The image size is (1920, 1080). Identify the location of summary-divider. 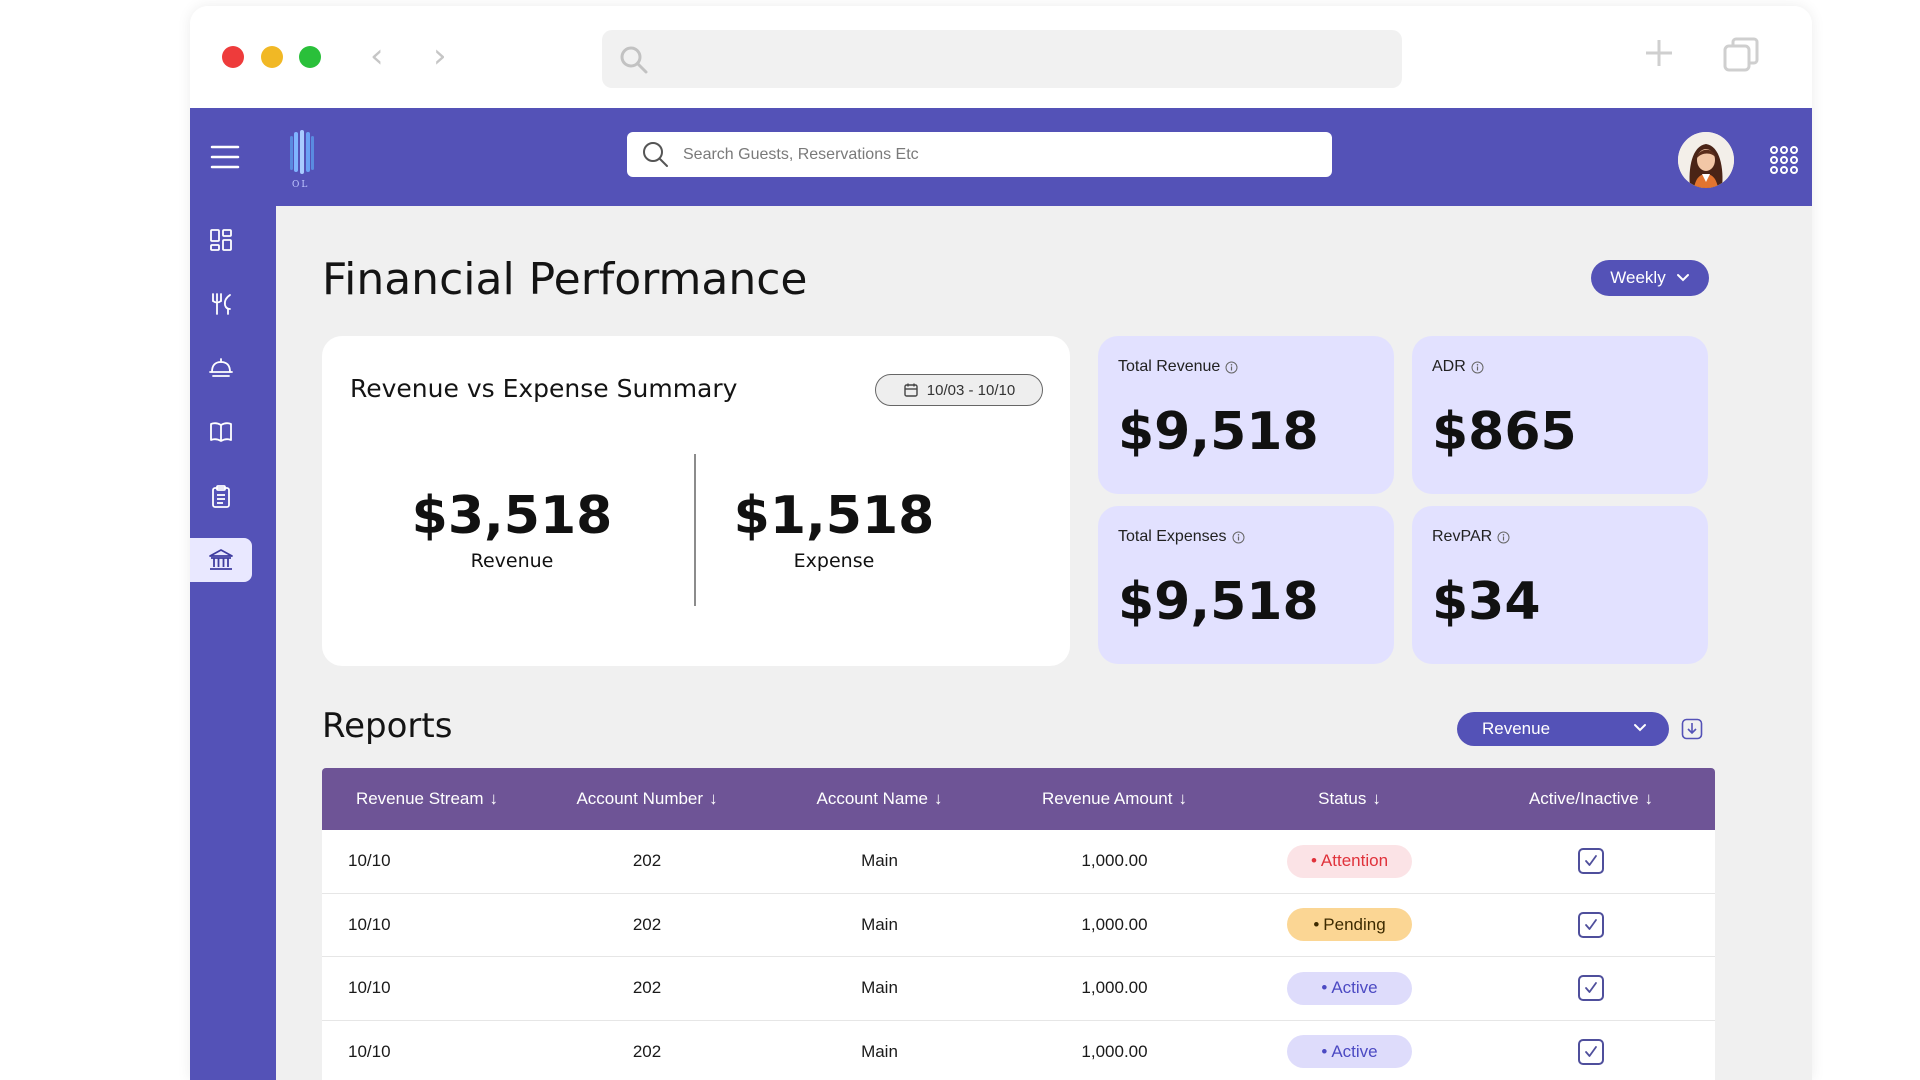
(695, 530).